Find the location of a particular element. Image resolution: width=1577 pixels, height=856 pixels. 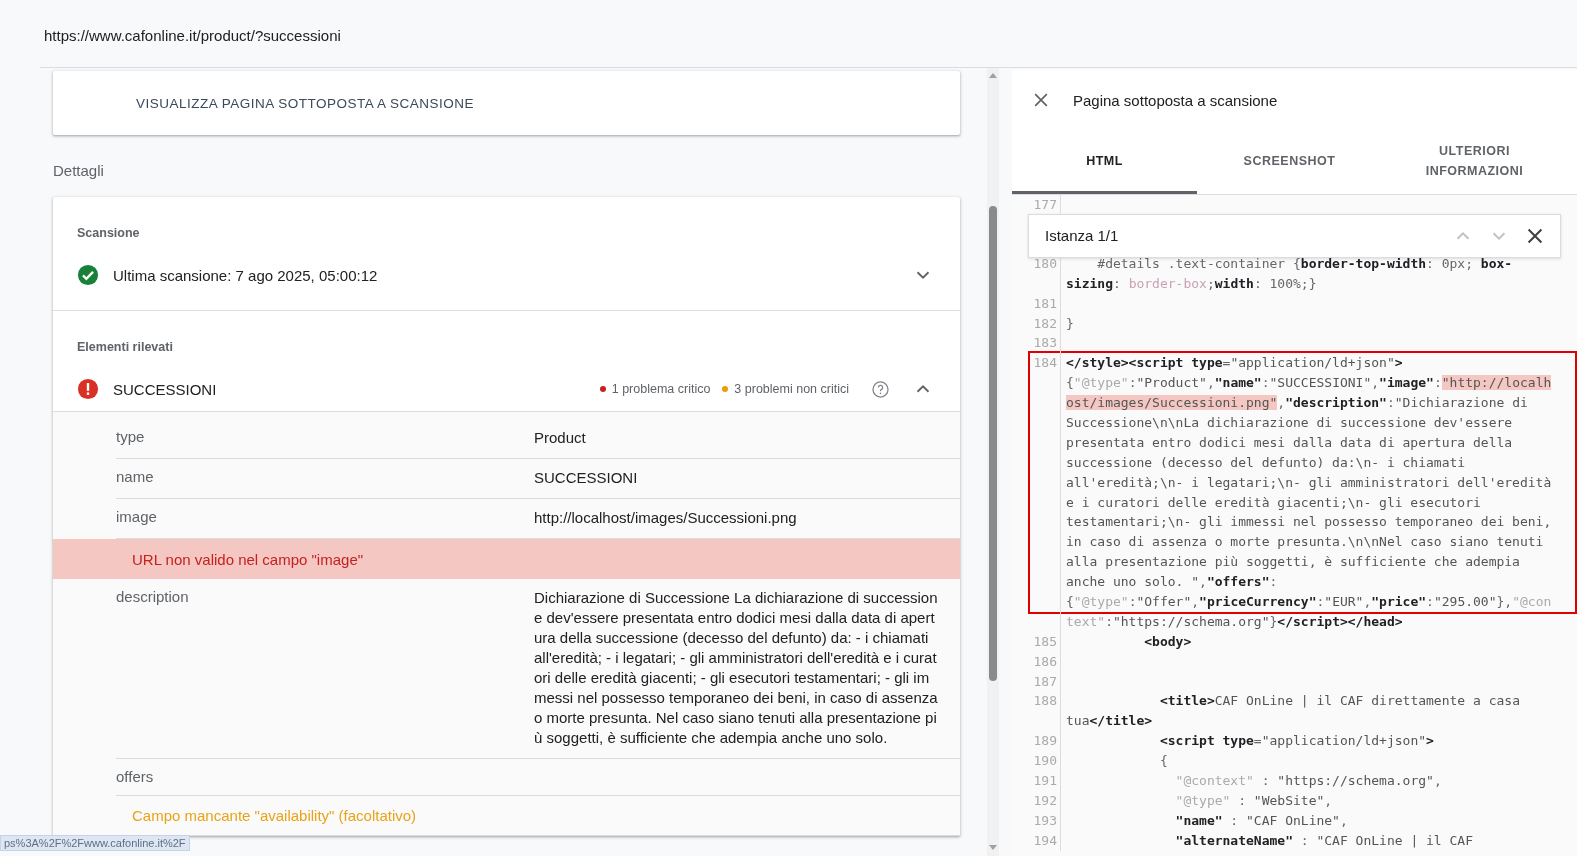

field-value: http://localhost/images/Successioni.png is located at coordinates (665, 517).